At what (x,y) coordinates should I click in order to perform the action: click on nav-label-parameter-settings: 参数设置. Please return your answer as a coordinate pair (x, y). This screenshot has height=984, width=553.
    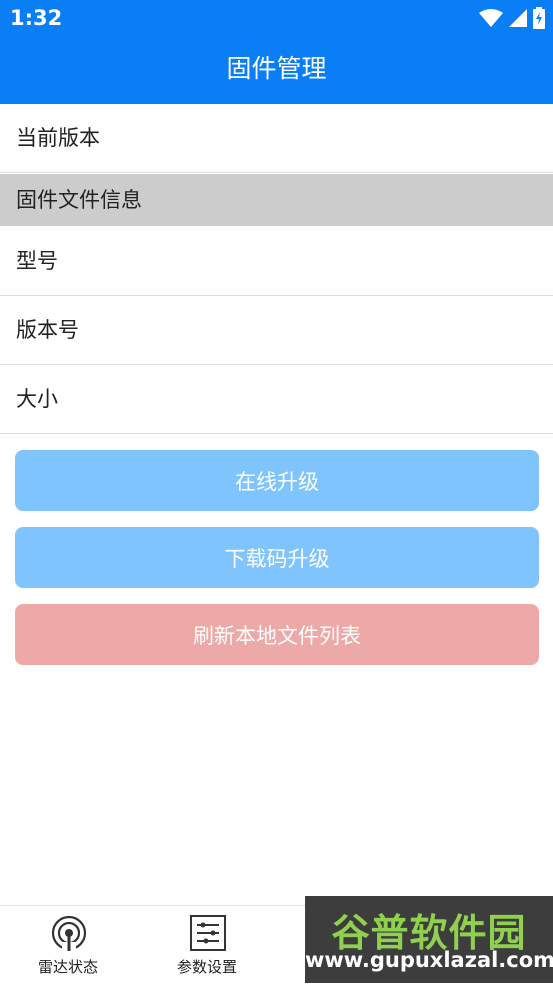
    Looking at the image, I should click on (206, 967).